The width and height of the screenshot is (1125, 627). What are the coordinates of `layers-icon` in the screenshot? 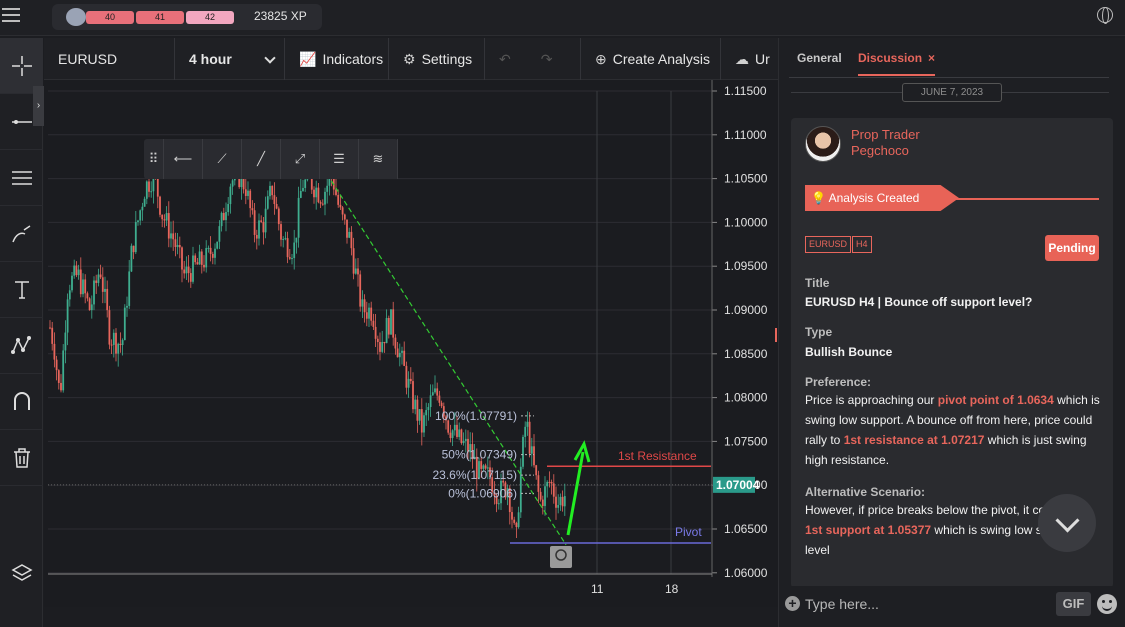 It's located at (21, 572).